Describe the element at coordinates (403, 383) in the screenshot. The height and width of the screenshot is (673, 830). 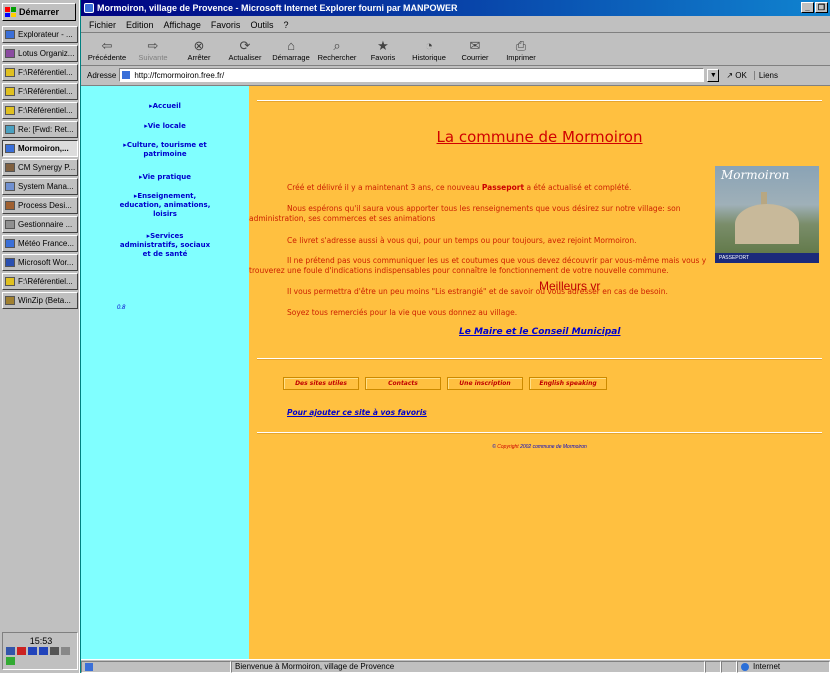
I see `contacts-button: Contacts` at that location.